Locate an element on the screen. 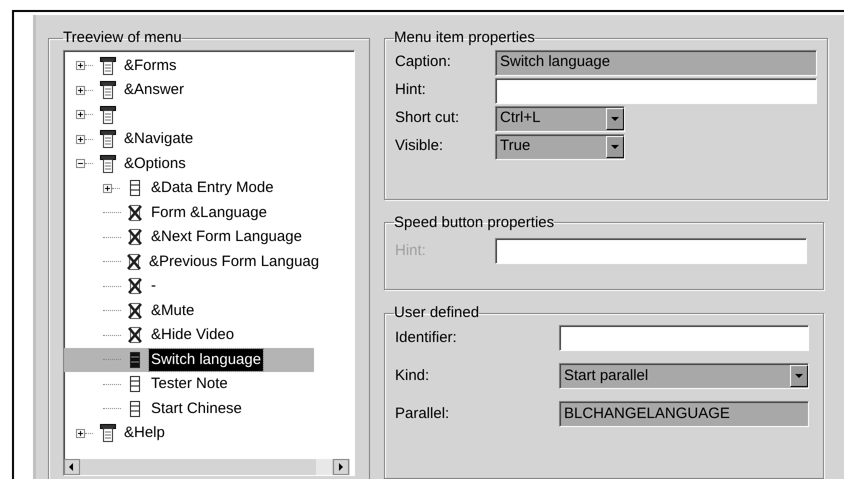  group-title: Menu item properties is located at coordinates (464, 38).